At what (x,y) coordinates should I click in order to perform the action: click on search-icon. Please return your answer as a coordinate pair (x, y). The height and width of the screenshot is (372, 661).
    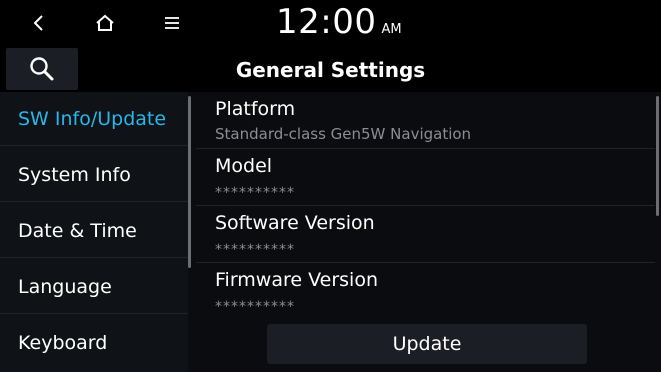
    Looking at the image, I should click on (42, 69).